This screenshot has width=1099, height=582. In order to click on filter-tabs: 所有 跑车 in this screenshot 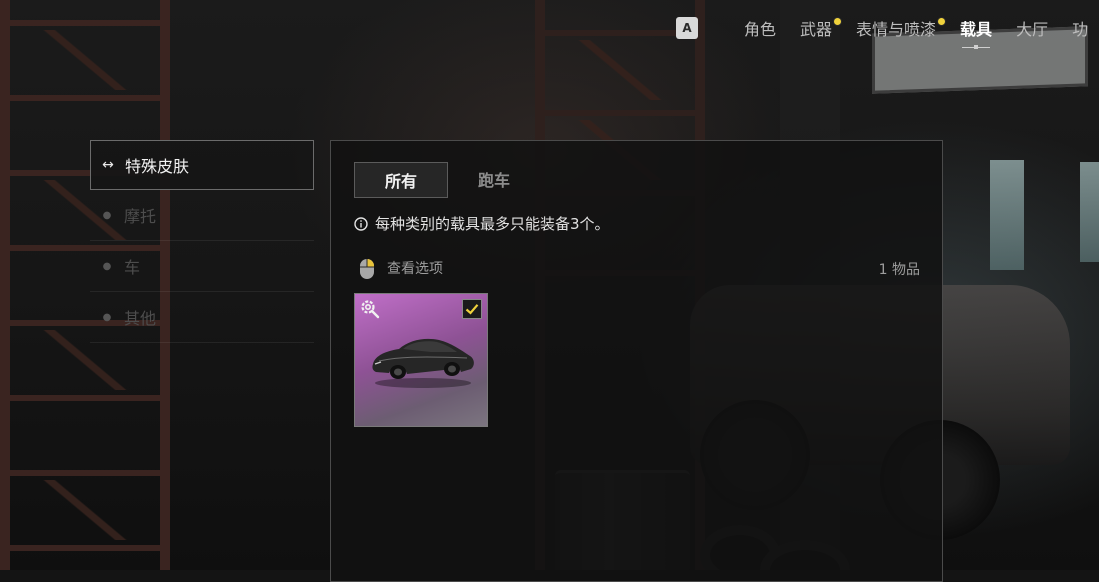, I will do `click(447, 180)`.